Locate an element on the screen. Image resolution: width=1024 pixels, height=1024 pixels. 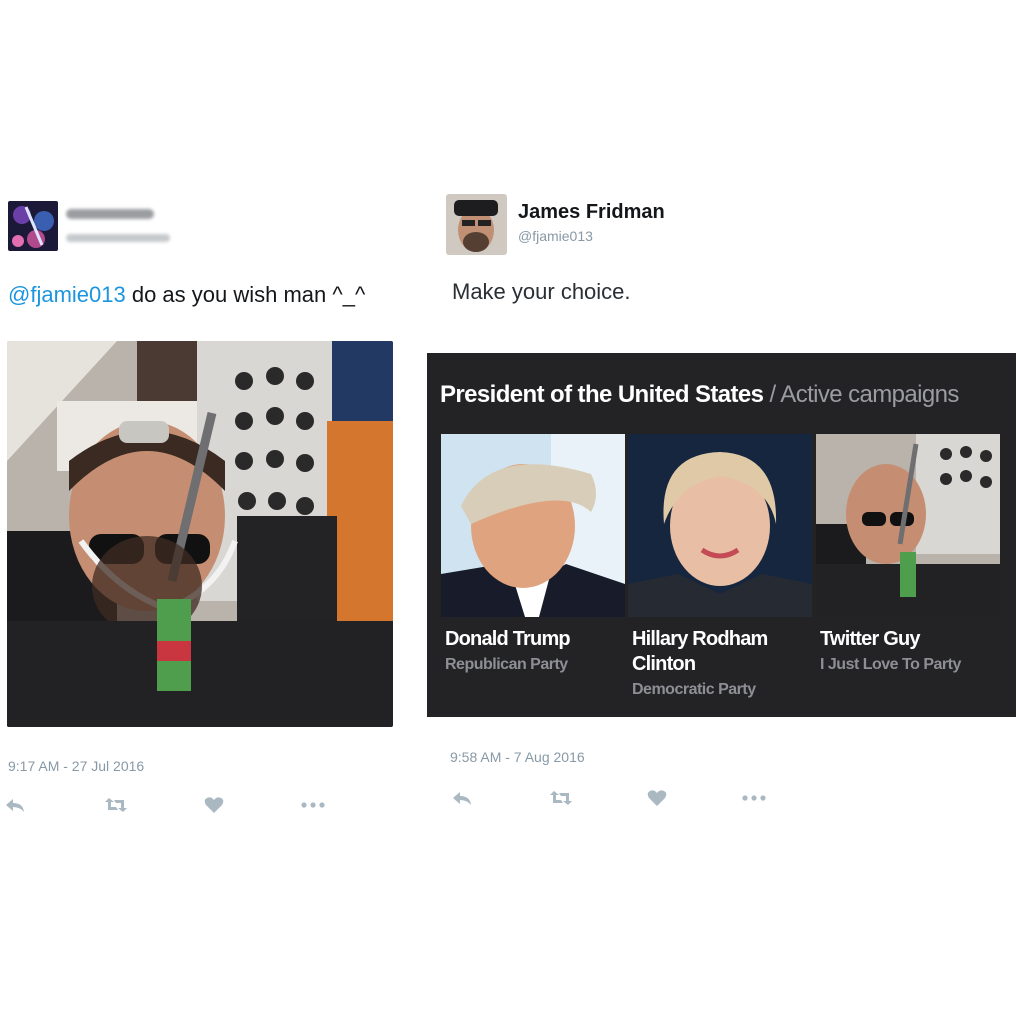
user-avatar-right is located at coordinates (476, 224).